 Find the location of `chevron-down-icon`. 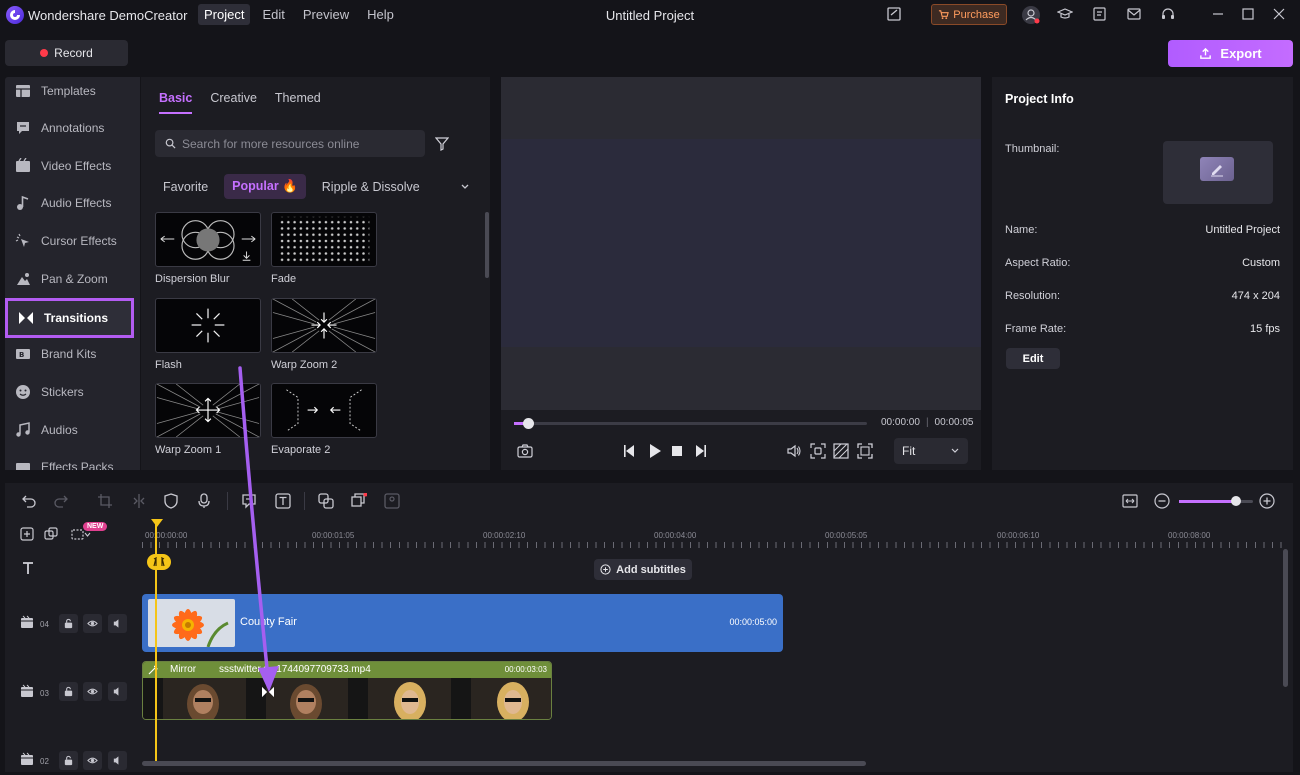

chevron-down-icon is located at coordinates (465, 187).